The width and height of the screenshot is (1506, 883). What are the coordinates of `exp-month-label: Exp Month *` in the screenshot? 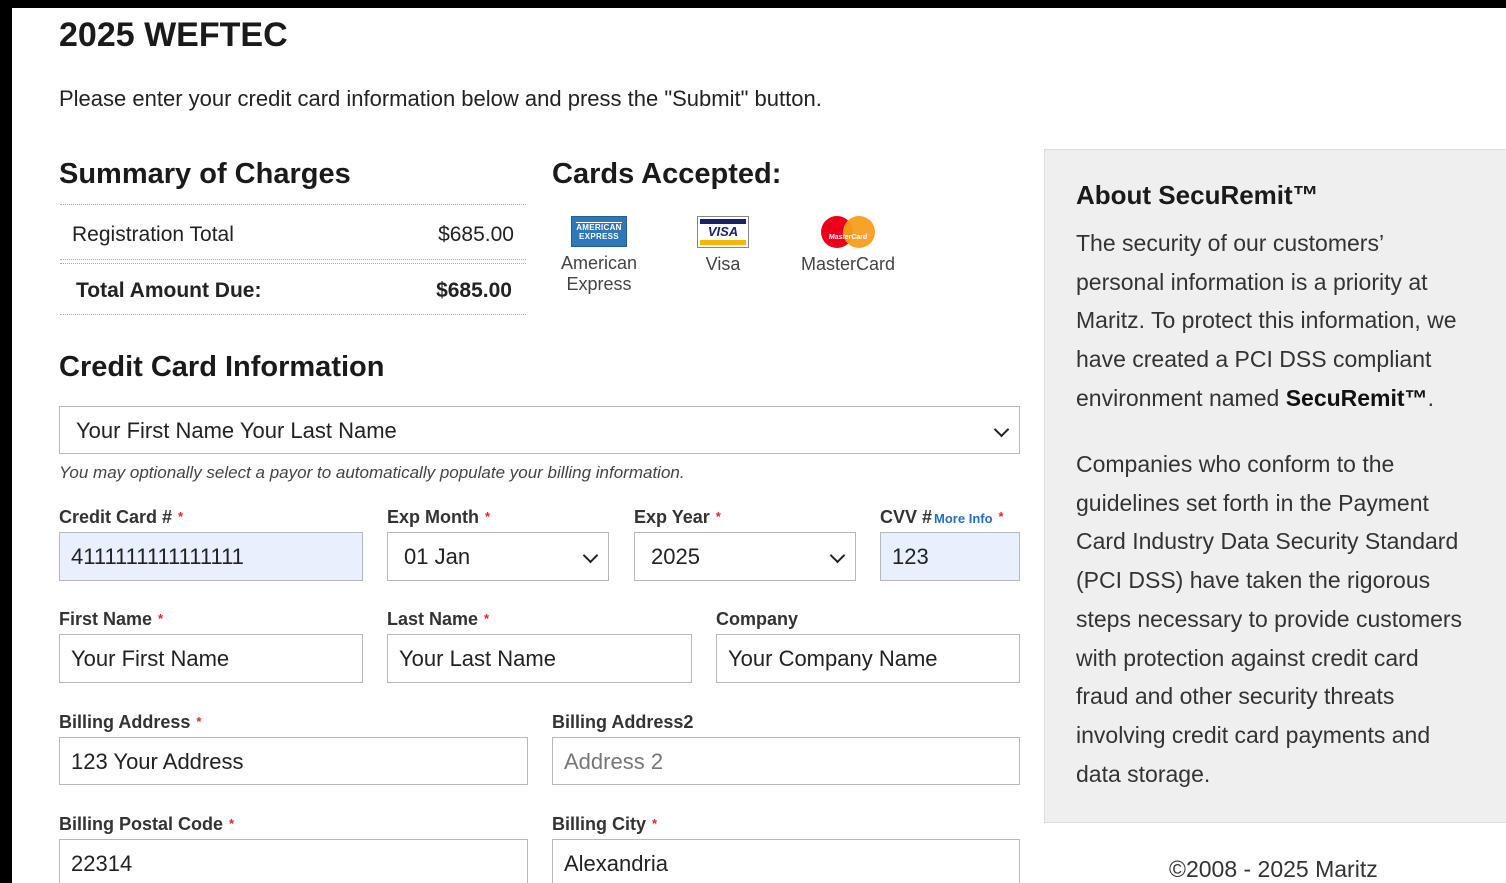 It's located at (439, 517).